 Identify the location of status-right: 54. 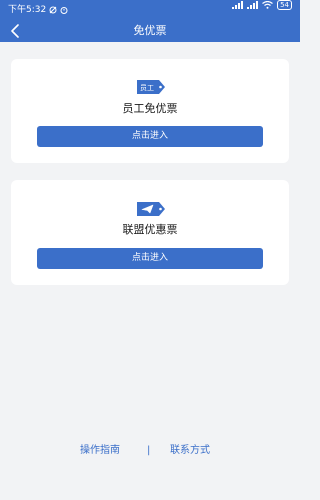
(262, 5).